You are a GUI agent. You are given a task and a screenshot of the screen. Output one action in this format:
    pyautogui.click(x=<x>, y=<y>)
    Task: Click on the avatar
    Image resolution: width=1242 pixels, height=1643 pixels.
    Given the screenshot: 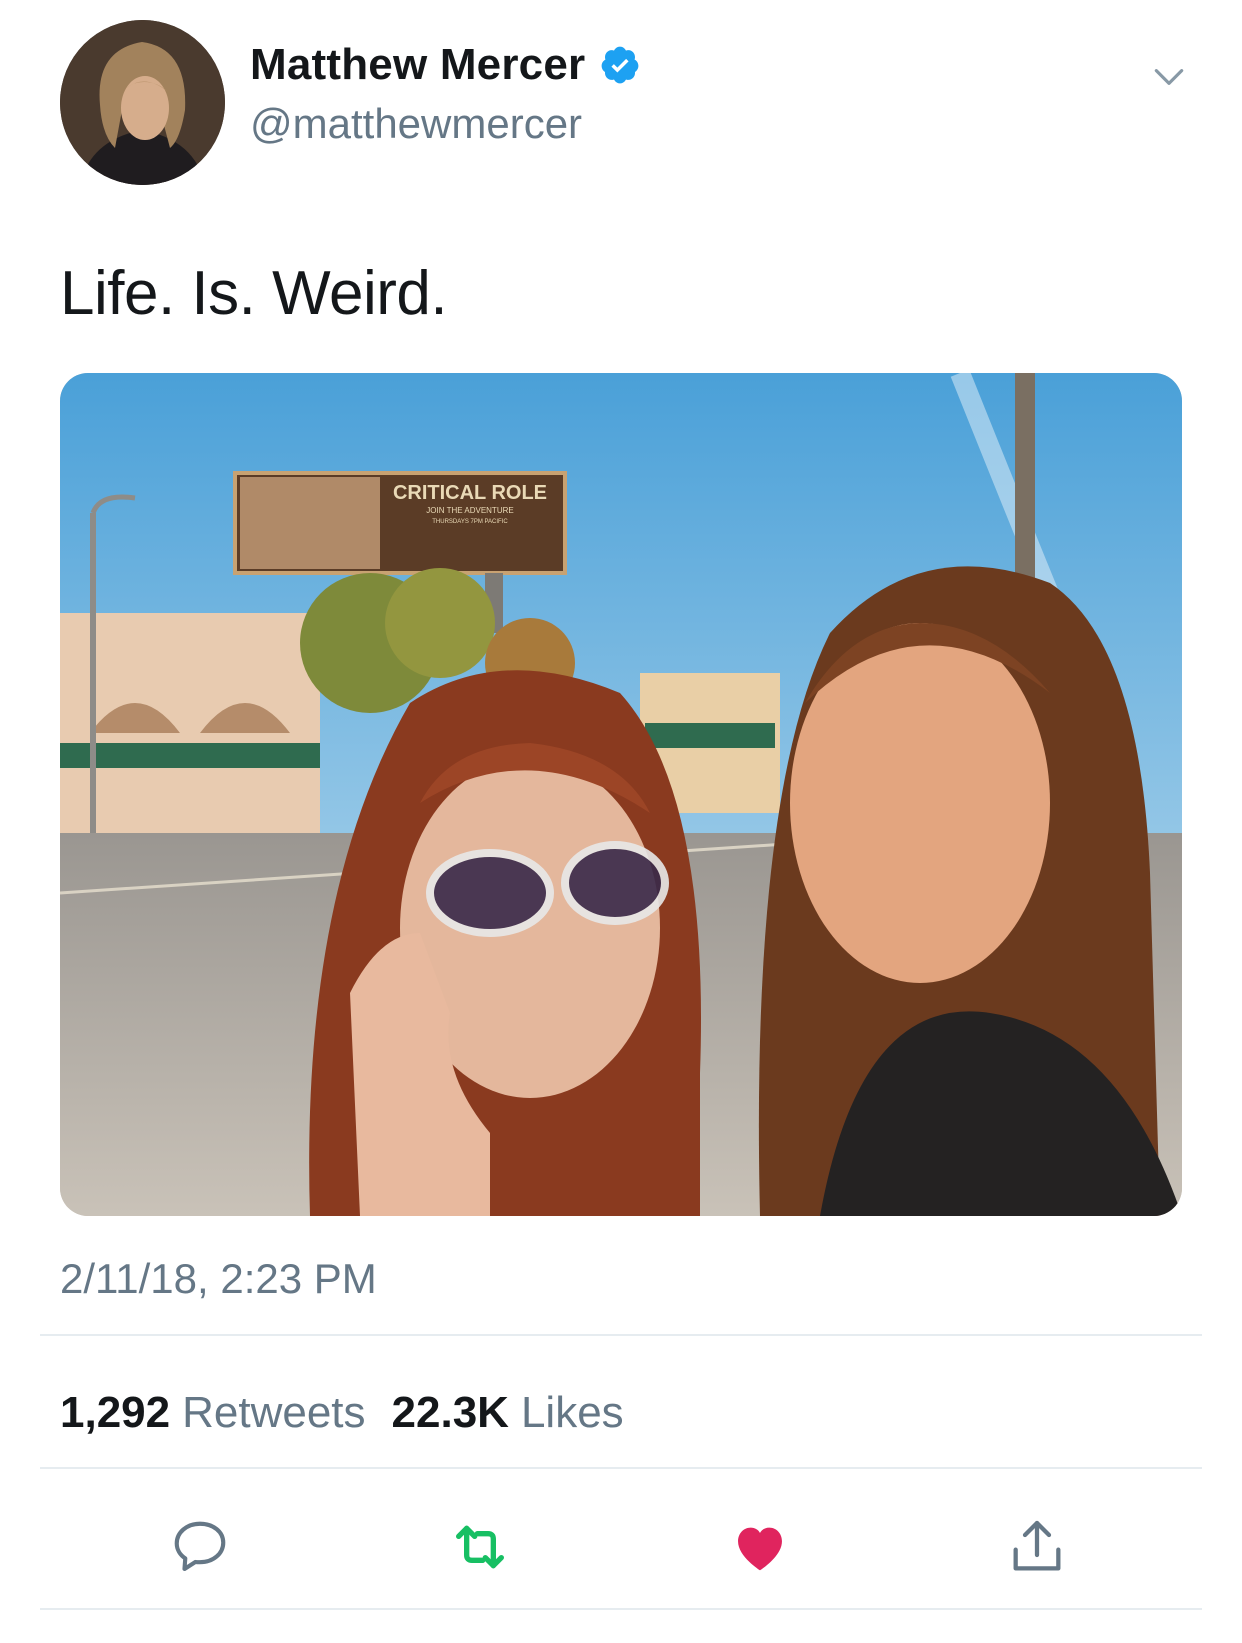 What is the action you would take?
    pyautogui.click(x=142, y=102)
    